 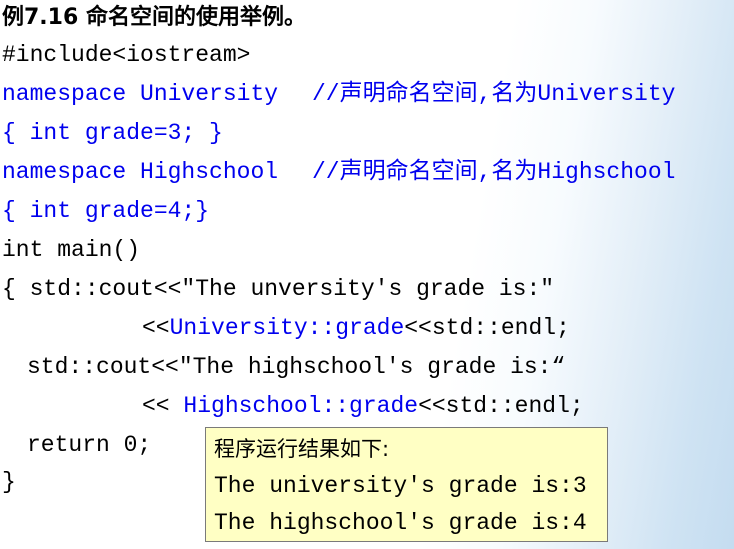 What do you see at coordinates (126, 55) in the screenshot?
I see `code-line-include: #include<iostream>` at bounding box center [126, 55].